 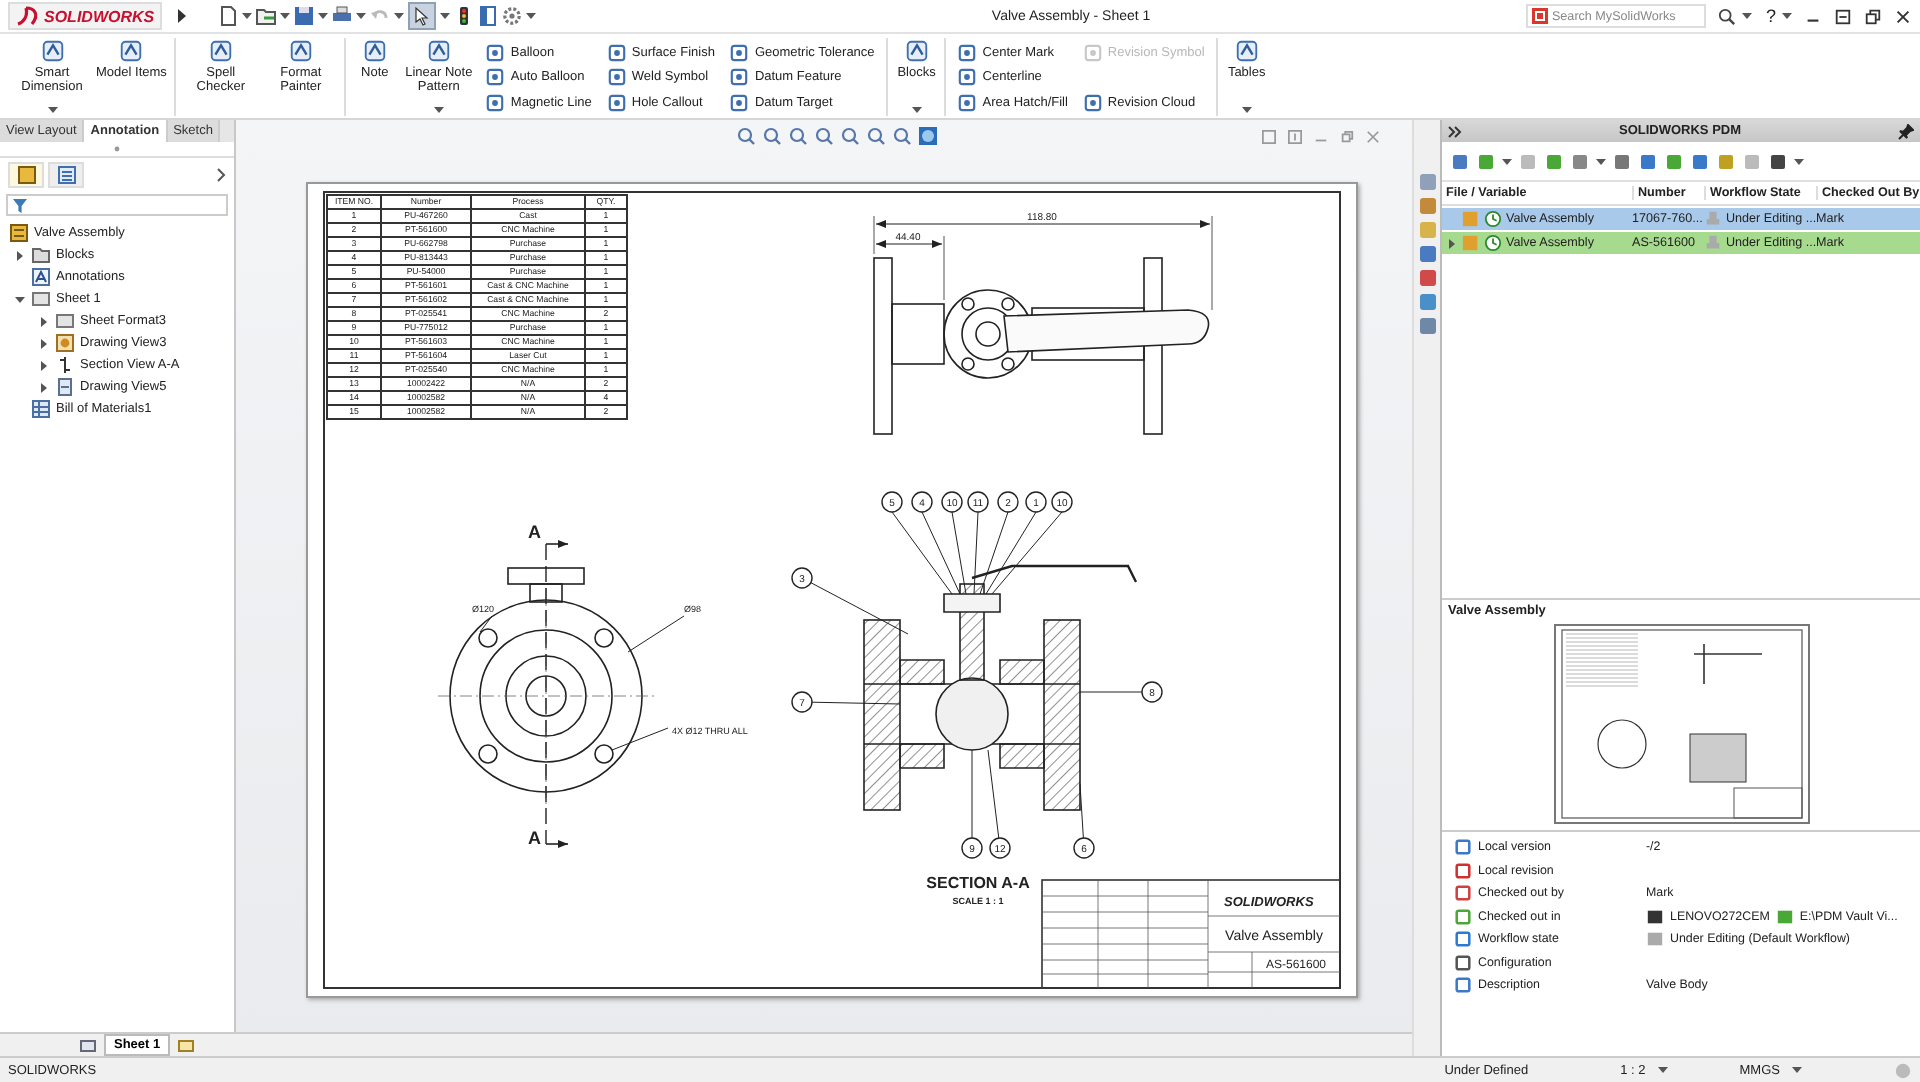 What do you see at coordinates (20, 205) in the screenshot?
I see `filter-icon` at bounding box center [20, 205].